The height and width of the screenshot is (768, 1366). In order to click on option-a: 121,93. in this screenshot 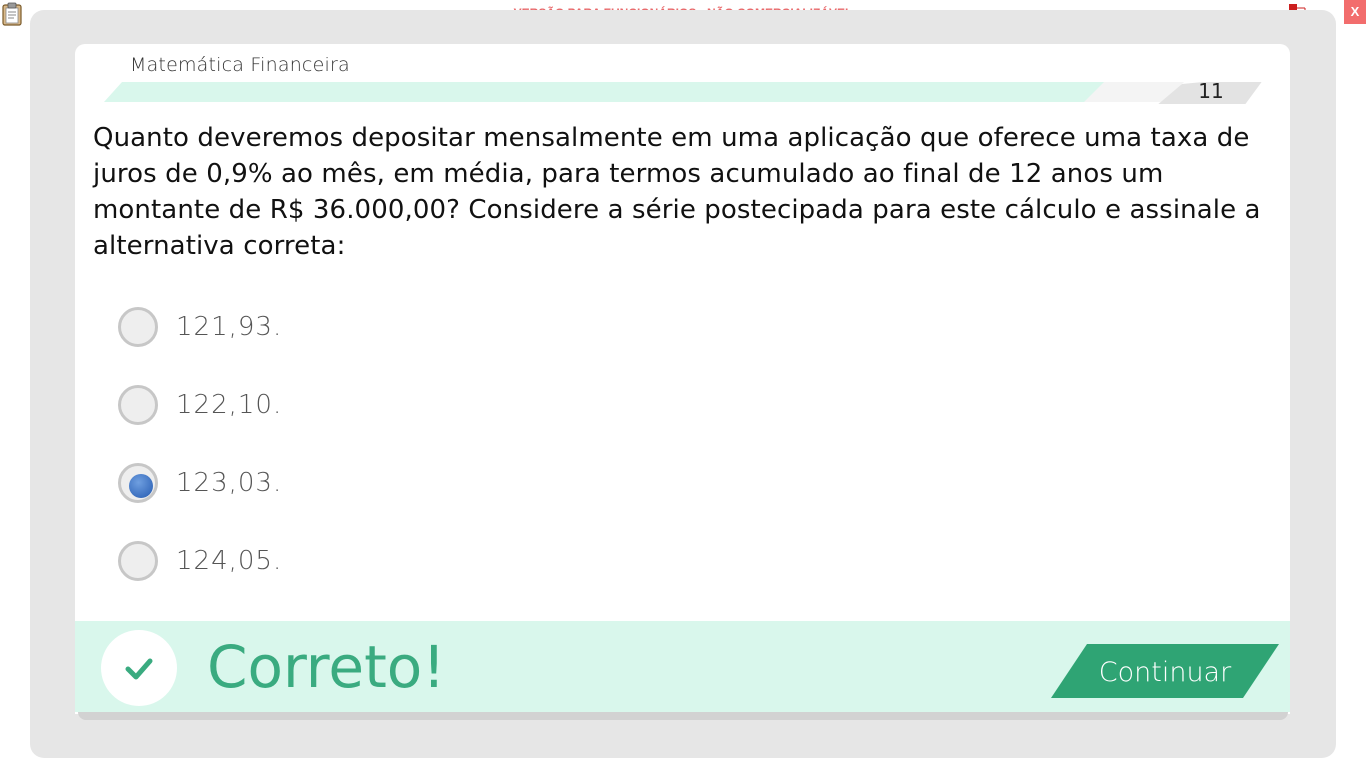, I will do `click(200, 327)`.